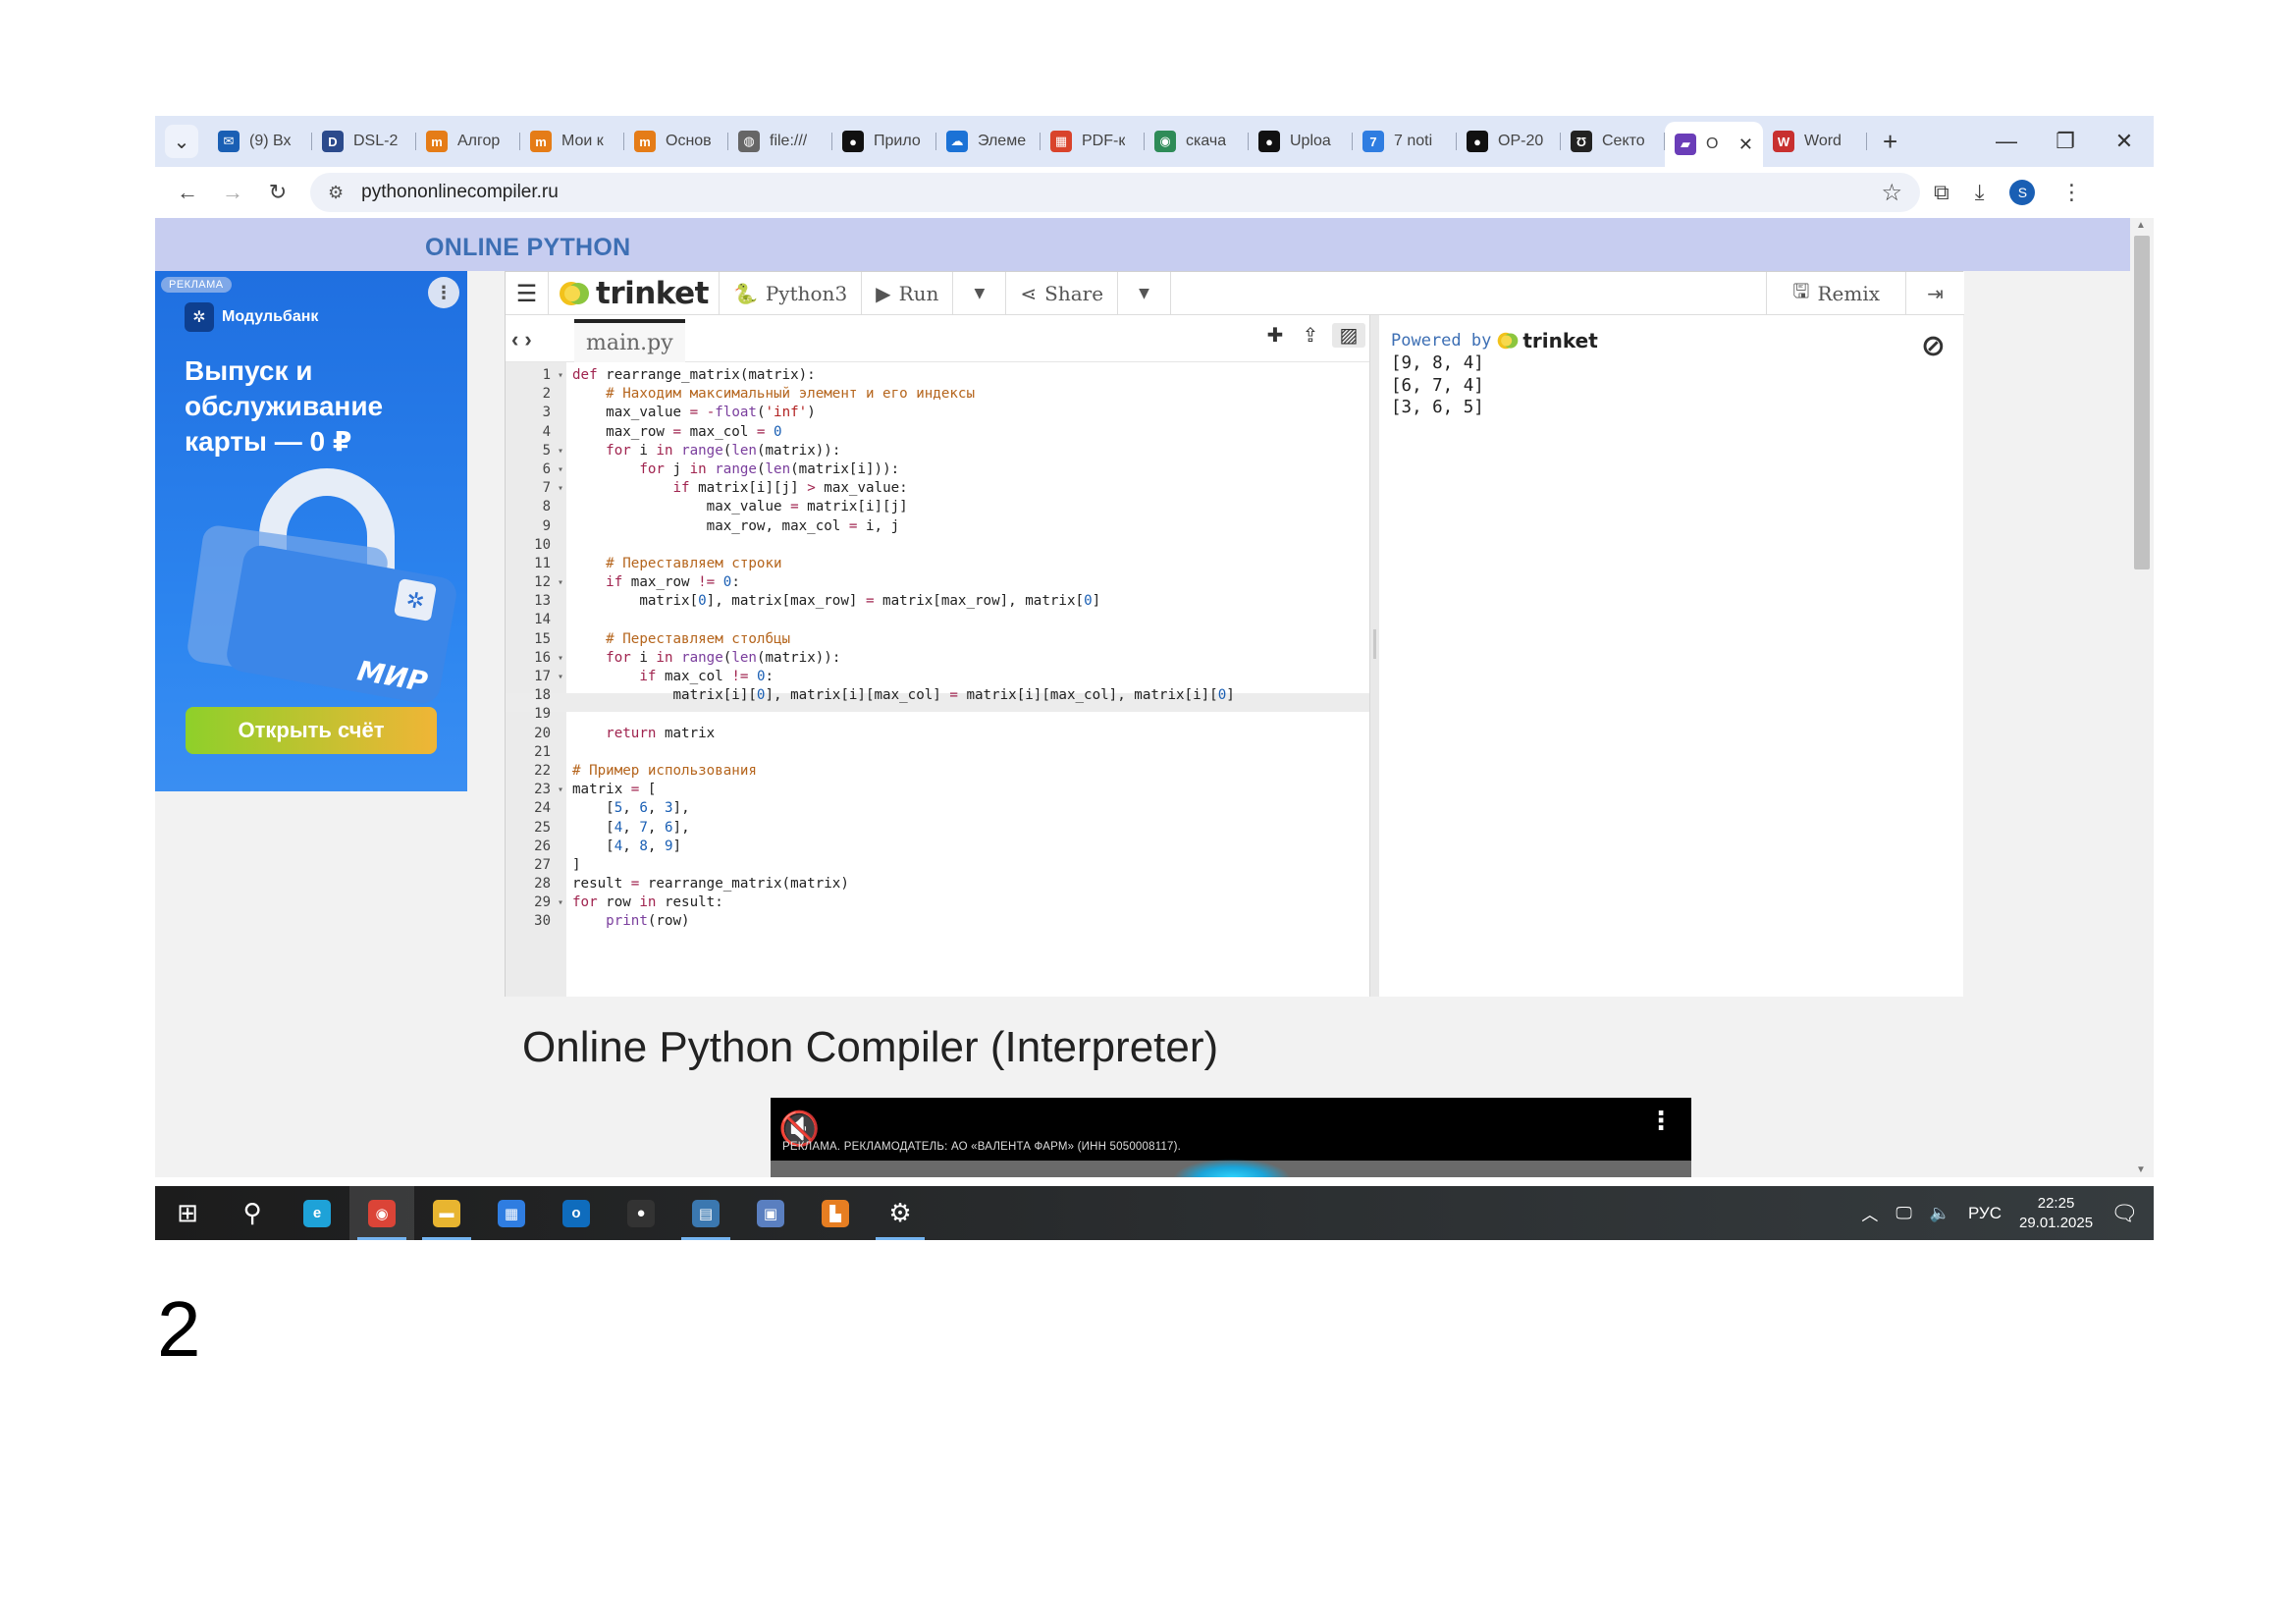 The image size is (2296, 1624). Describe the element at coordinates (527, 248) in the screenshot. I see `site-title: ONLINE PYTHON` at that location.